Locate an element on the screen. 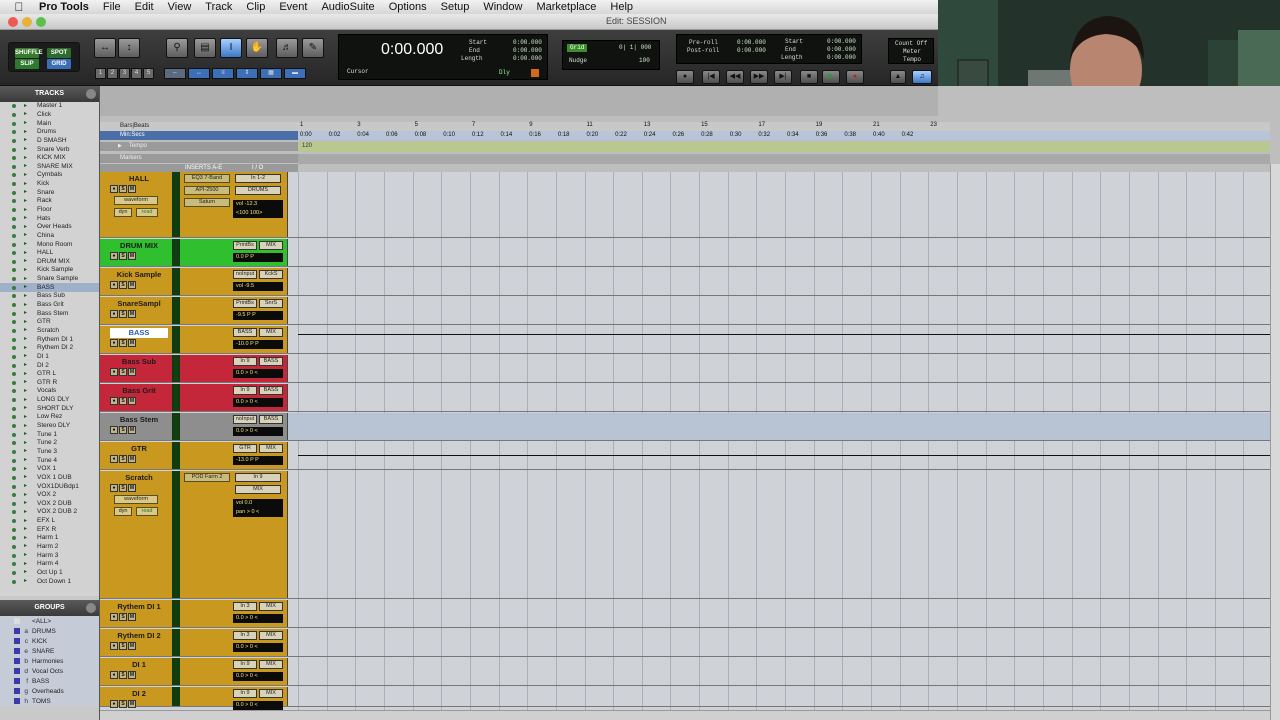 The image size is (1280, 720). postroll-label: Post-roll is located at coordinates (703, 51).